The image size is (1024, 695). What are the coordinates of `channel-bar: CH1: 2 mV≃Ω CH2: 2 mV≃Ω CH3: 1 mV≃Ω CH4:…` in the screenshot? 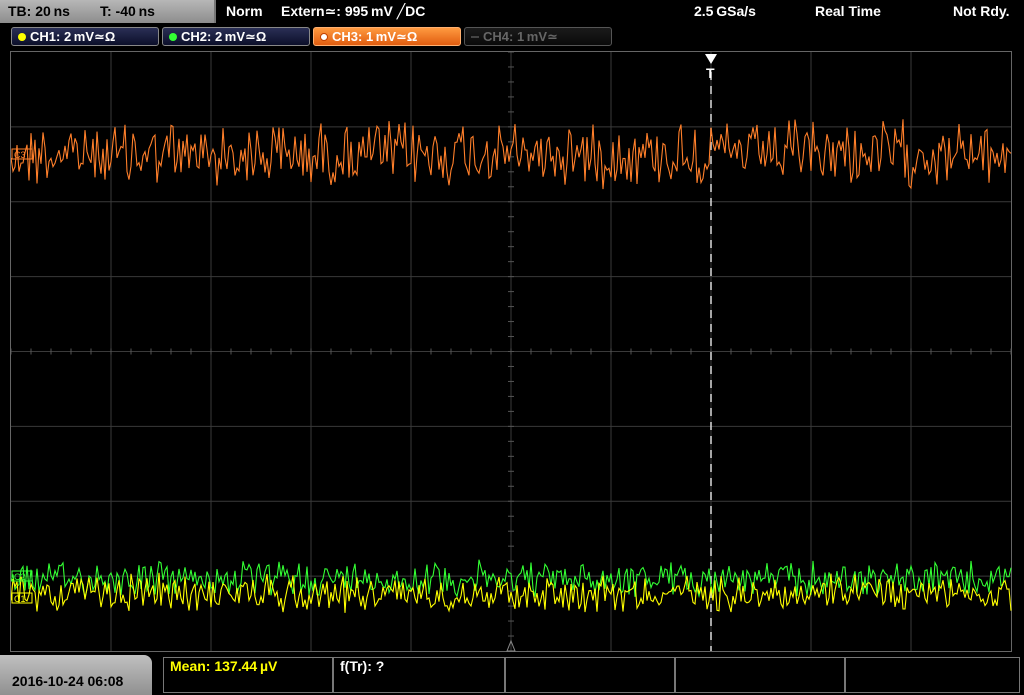 It's located at (512, 37).